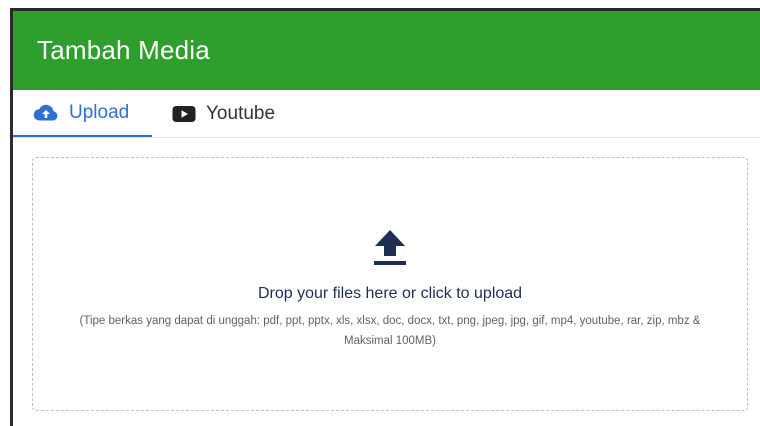 This screenshot has height=426, width=760. What do you see at coordinates (390, 293) in the screenshot?
I see `dropzone-main-text: Drop your files here or click to upload` at bounding box center [390, 293].